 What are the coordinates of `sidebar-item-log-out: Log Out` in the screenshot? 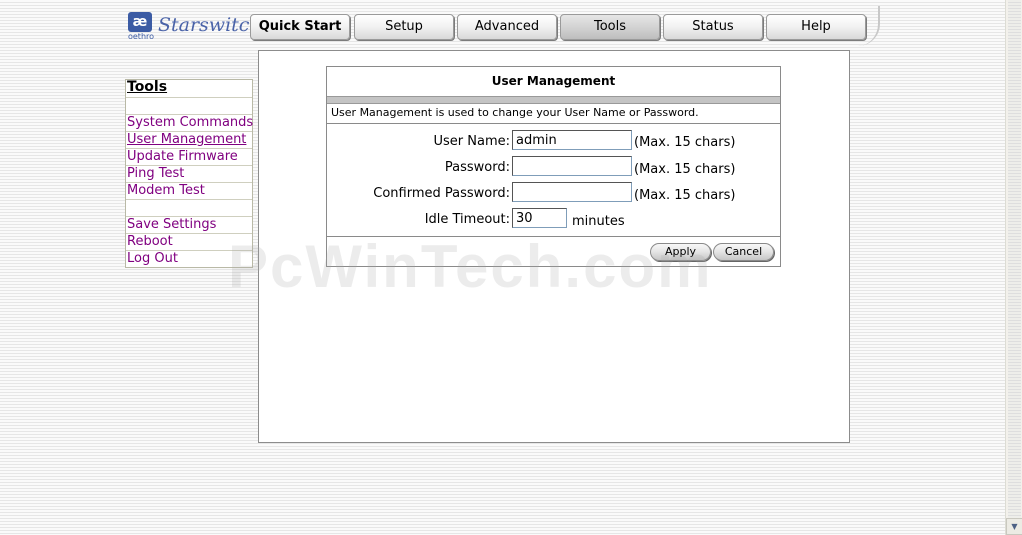 It's located at (189, 259).